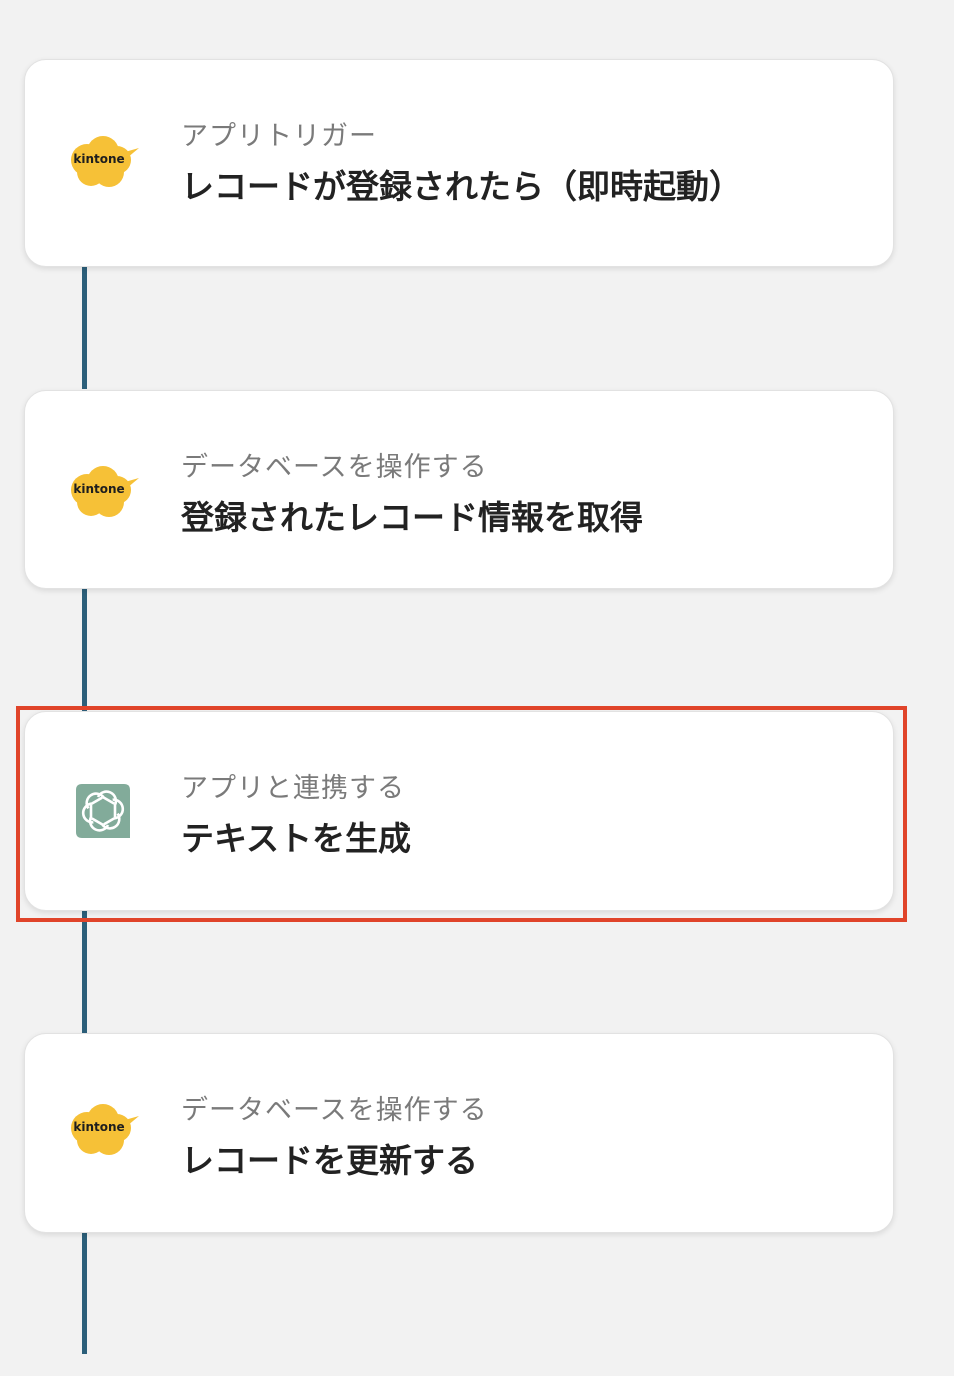  I want to click on step-title: テキストを生成, so click(296, 838).